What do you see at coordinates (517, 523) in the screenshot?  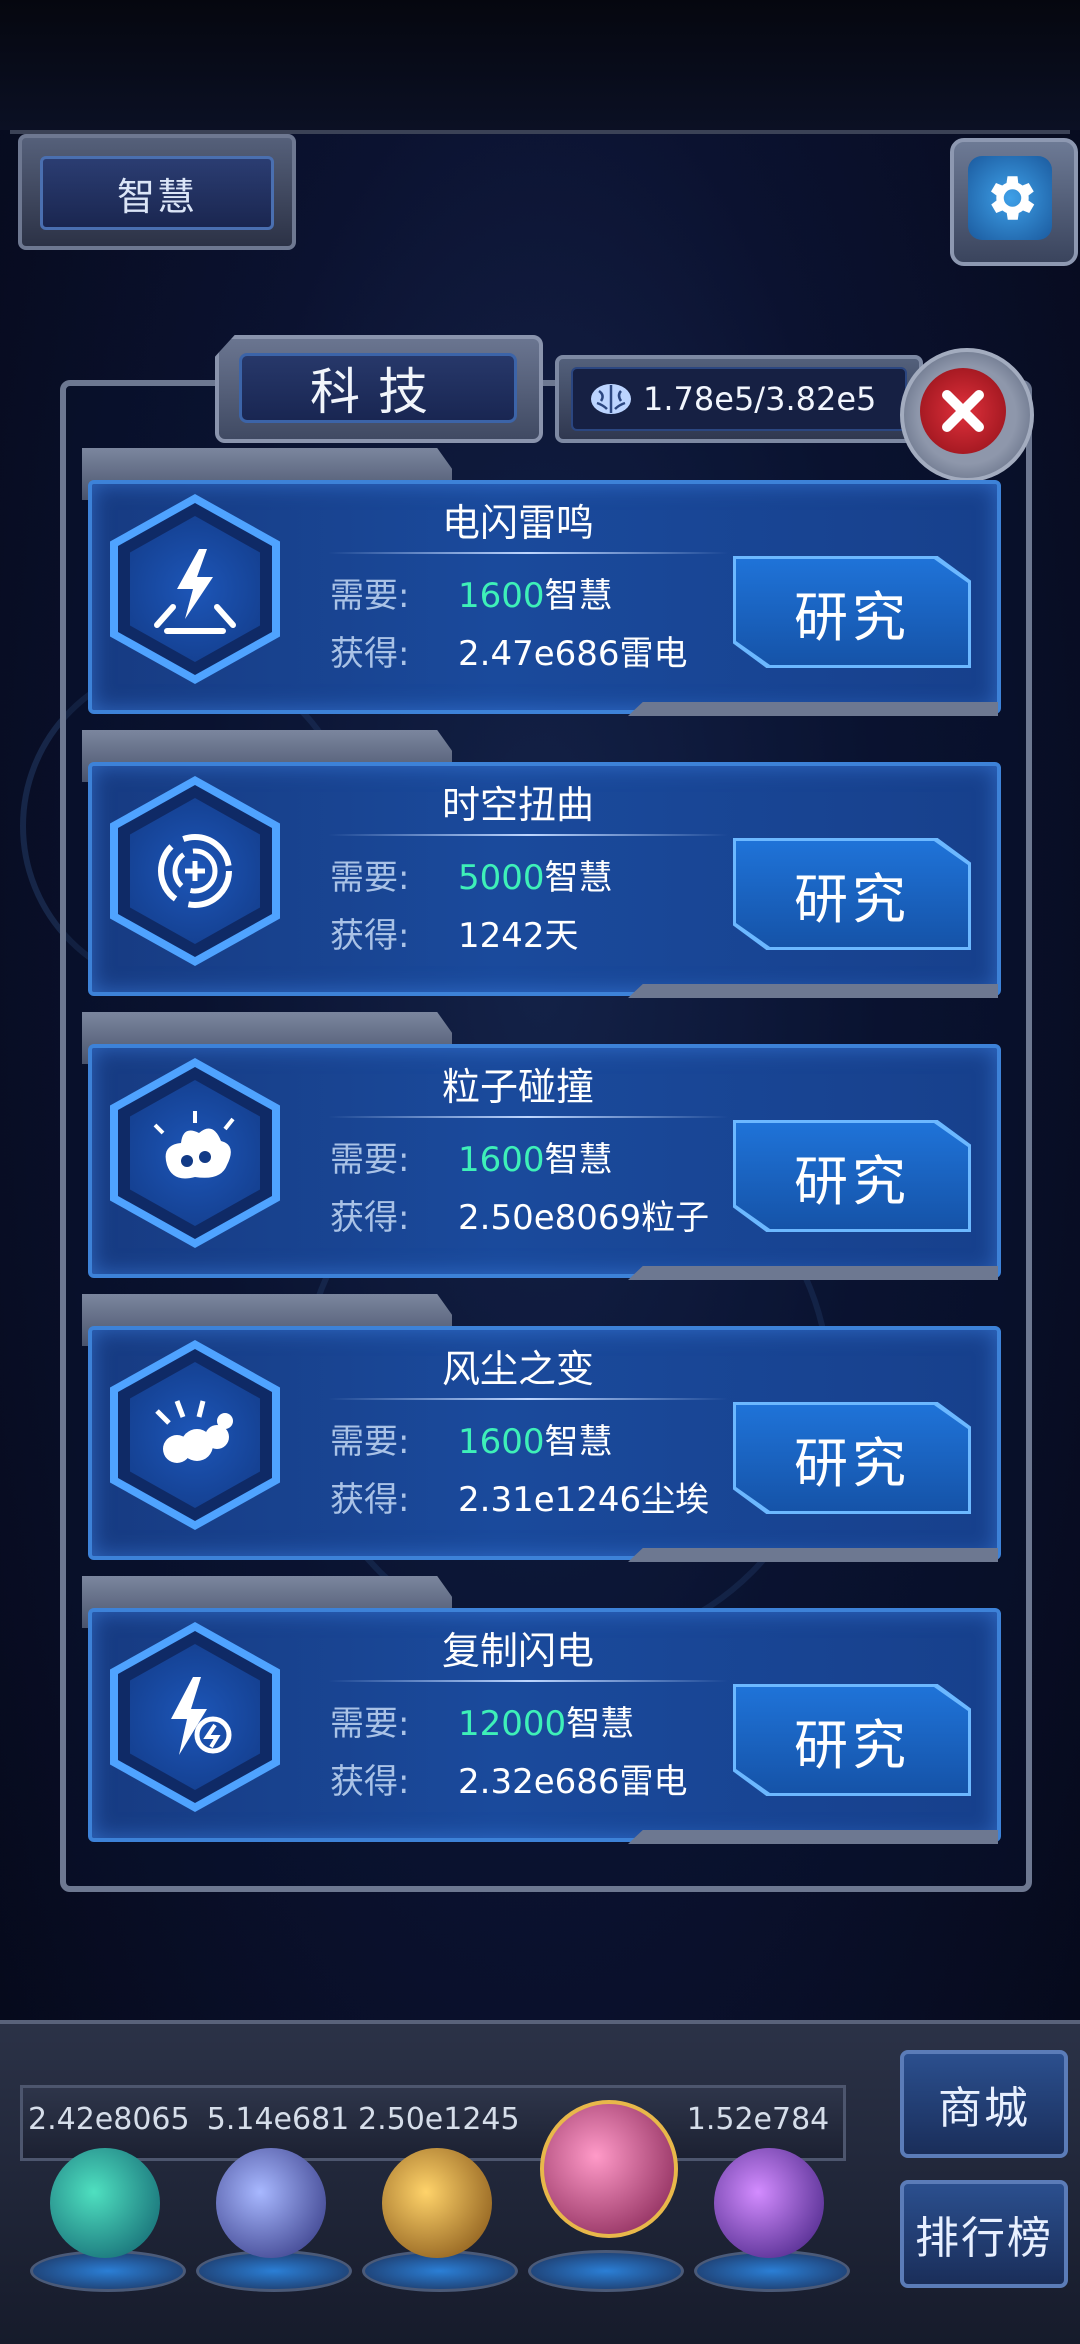 I see `tech-name: 电闪雷鸣` at bounding box center [517, 523].